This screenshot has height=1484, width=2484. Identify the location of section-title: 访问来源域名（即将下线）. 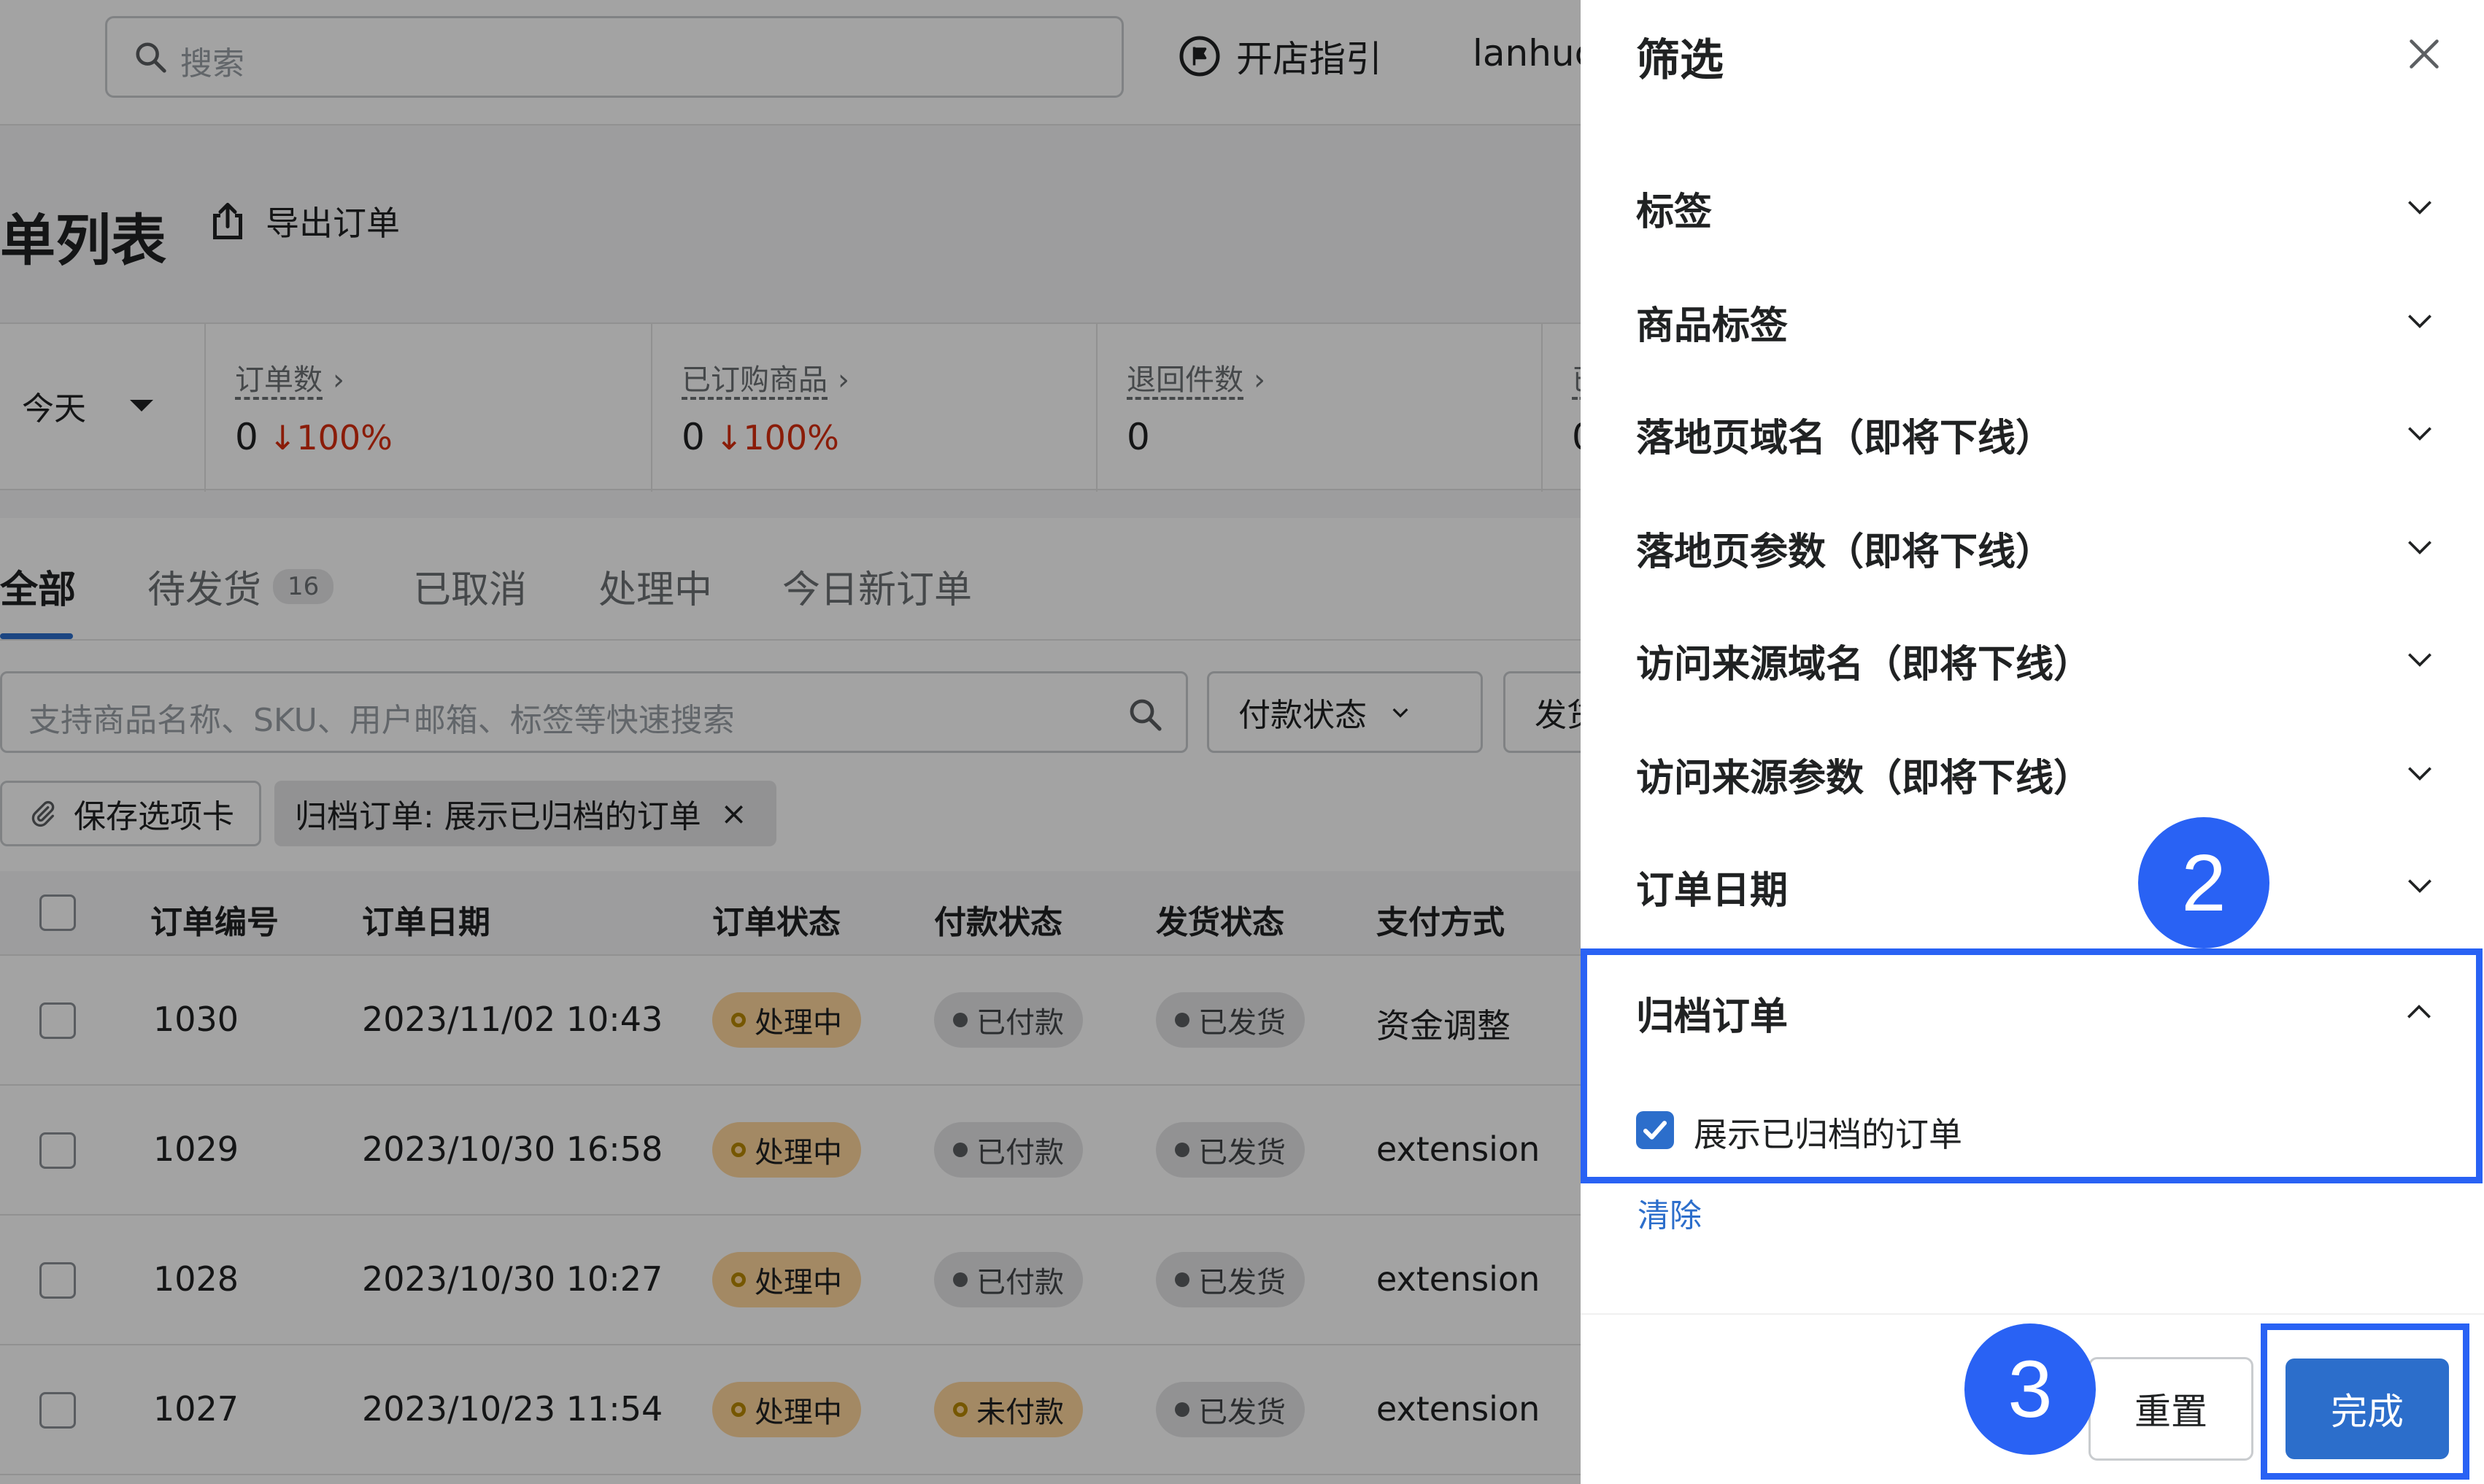
(1864, 665).